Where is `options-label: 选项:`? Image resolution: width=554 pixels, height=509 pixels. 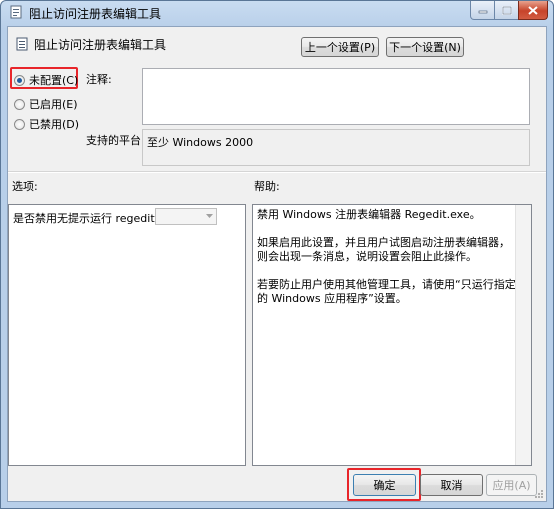
options-label: 选项: is located at coordinates (25, 186).